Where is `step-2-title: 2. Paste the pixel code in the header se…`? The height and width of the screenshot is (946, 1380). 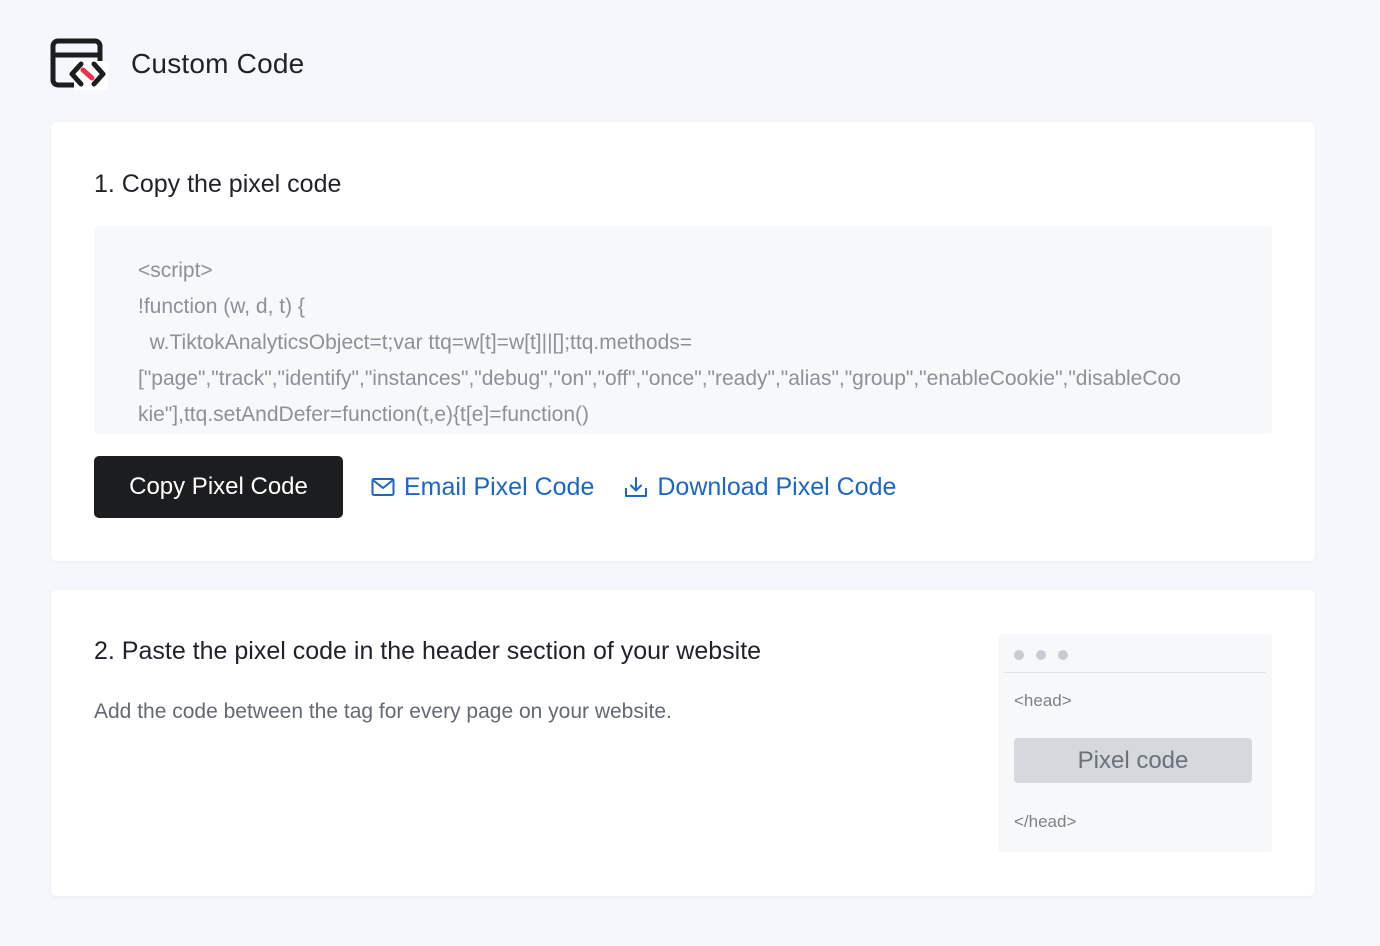
step-2-title: 2. Paste the pixel code in the header se… is located at coordinates (428, 651).